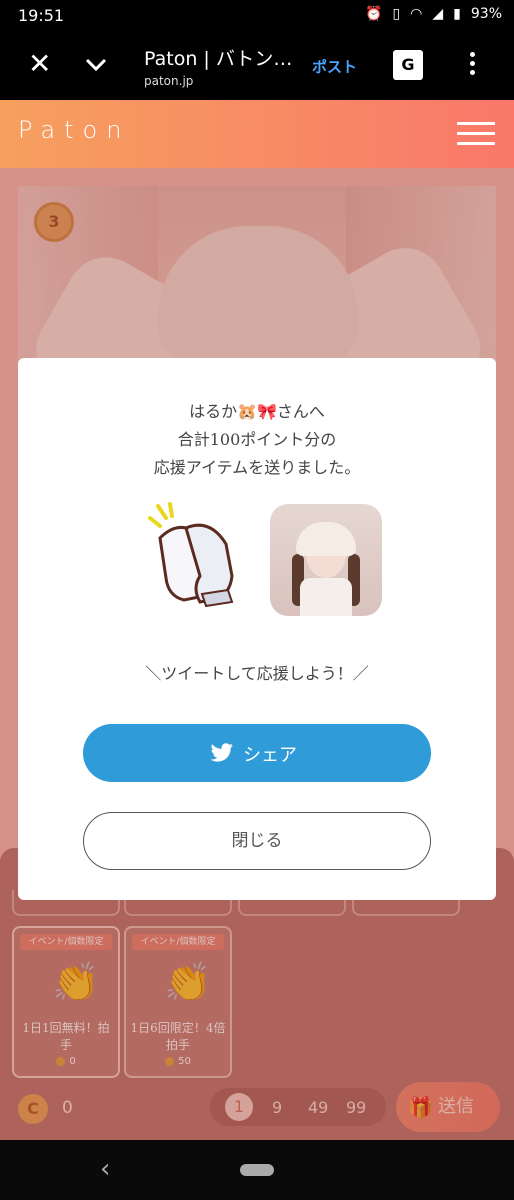 This screenshot has width=514, height=1200. Describe the element at coordinates (257, 673) in the screenshot. I see `cheer-text: ＼ツイートして応援しよう！／` at that location.